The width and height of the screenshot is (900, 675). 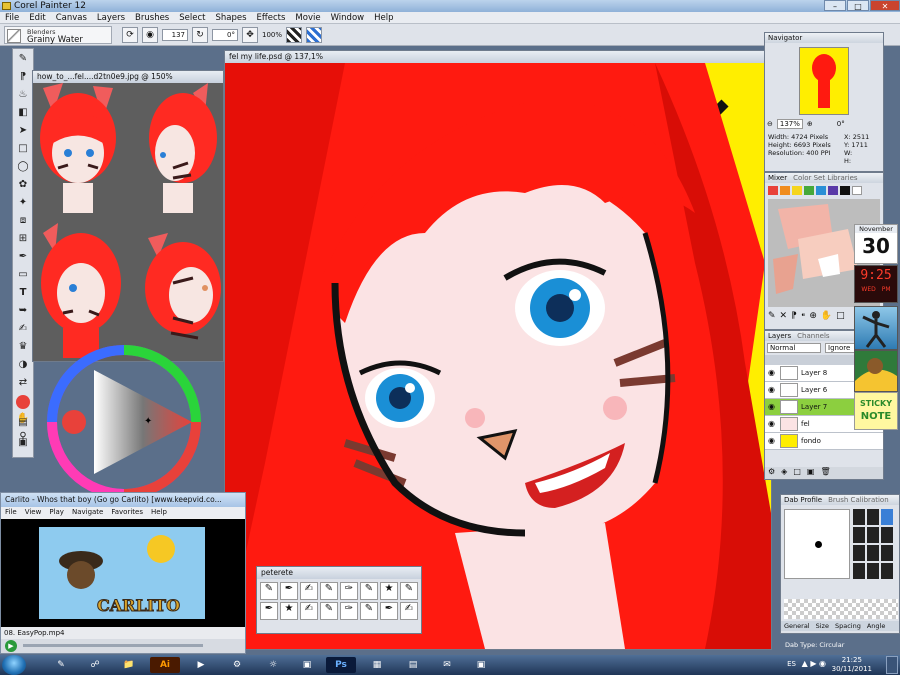 What do you see at coordinates (348, 17) in the screenshot?
I see `menu-window: Window` at bounding box center [348, 17].